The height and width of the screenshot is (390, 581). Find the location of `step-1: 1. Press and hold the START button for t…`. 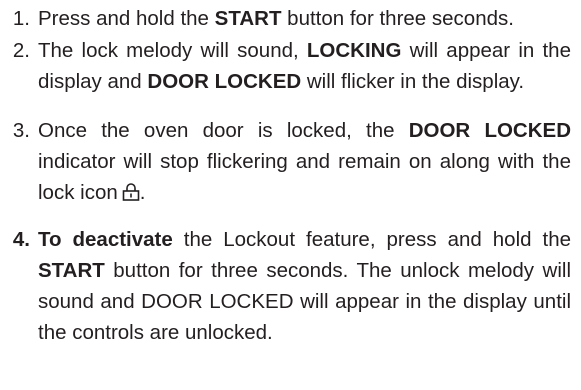

step-1: 1. Press and hold the START button for t… is located at coordinates (285, 18).